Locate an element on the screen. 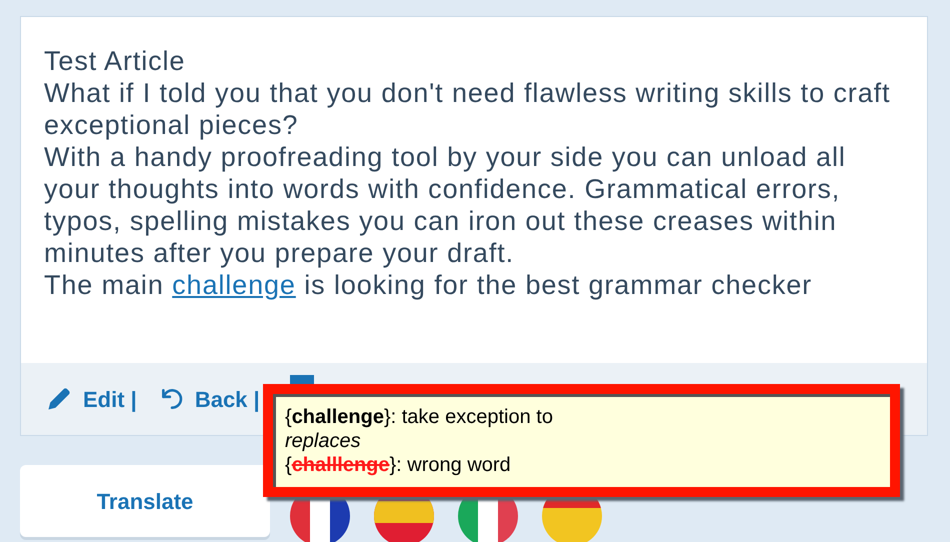 The width and height of the screenshot is (950, 542). article-title: Test Article is located at coordinates (115, 61).